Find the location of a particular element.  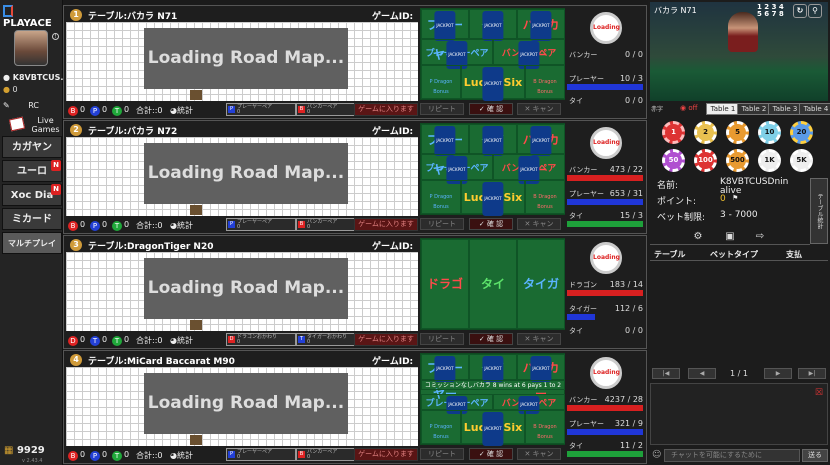

sidebar-item-micard: ミカード is located at coordinates (32, 219).